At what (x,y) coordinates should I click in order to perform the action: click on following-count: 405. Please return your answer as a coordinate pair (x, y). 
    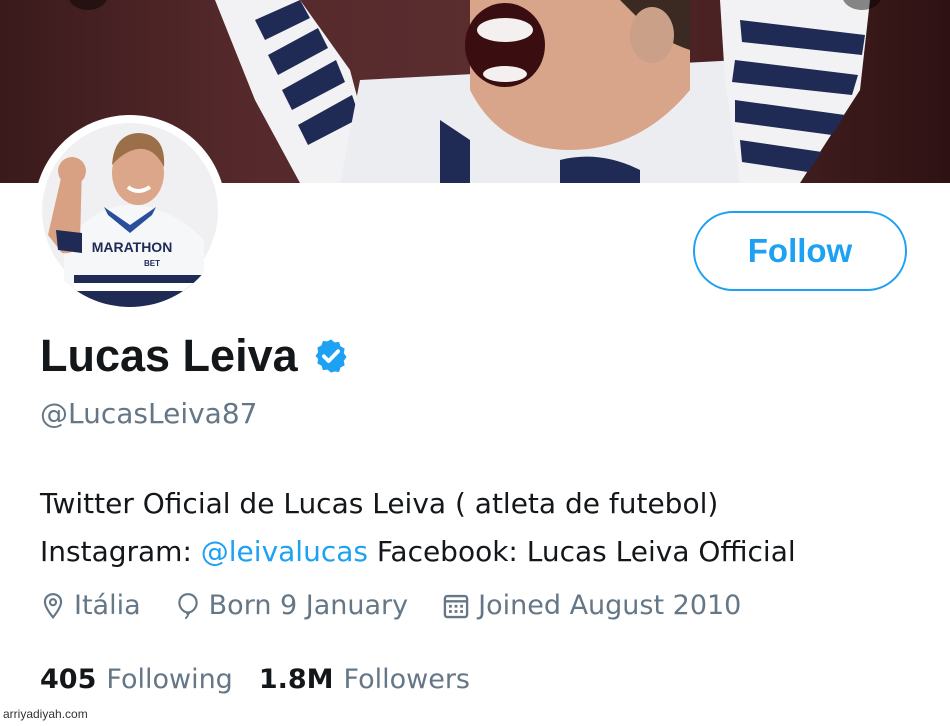
    Looking at the image, I should click on (68, 679).